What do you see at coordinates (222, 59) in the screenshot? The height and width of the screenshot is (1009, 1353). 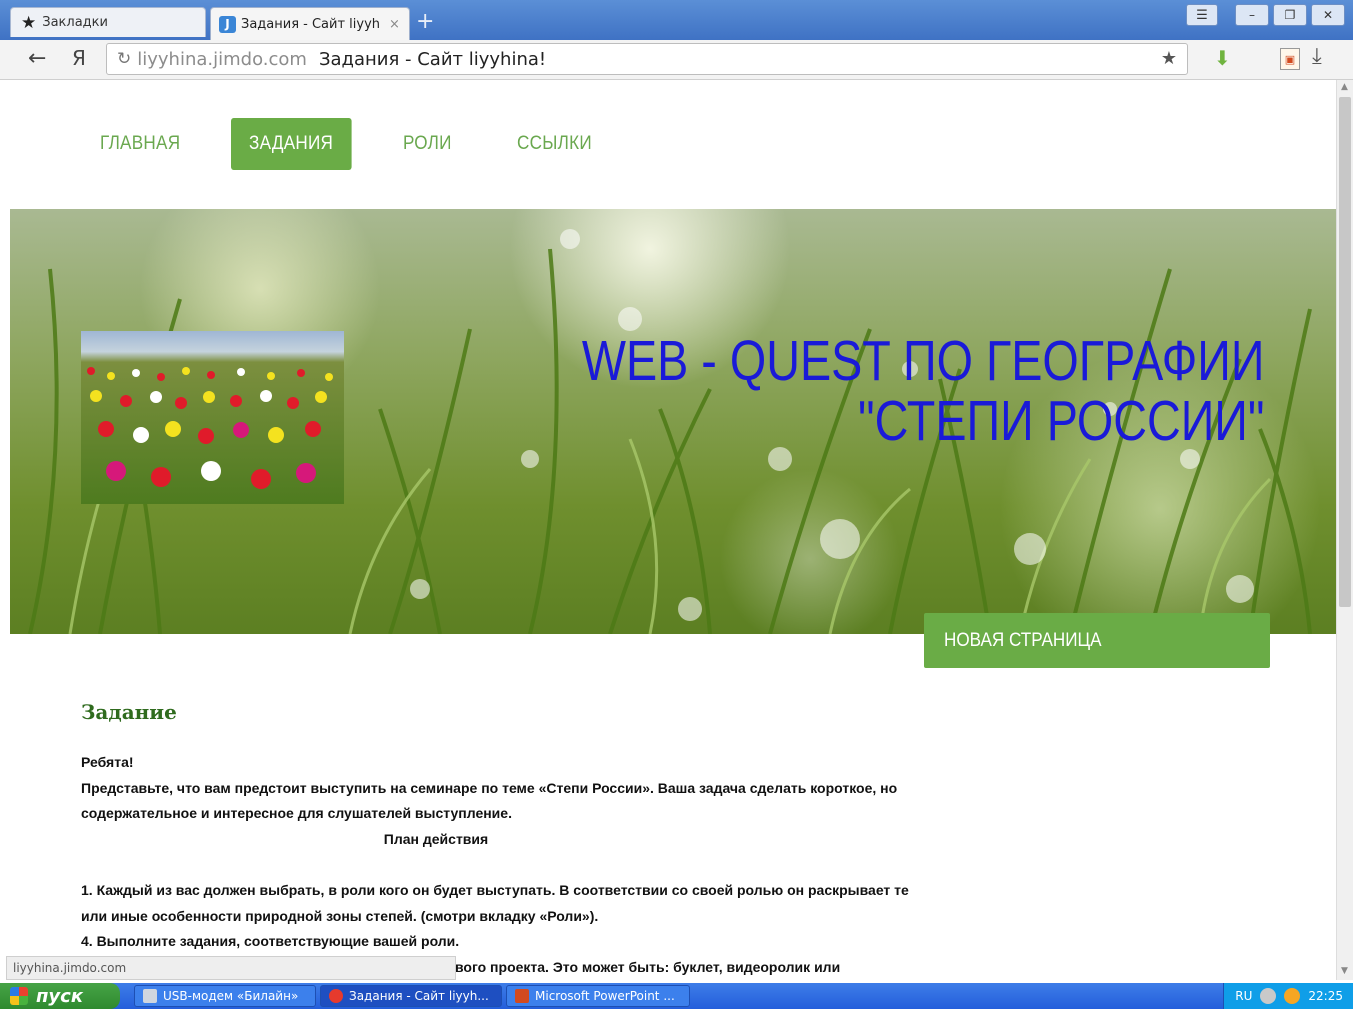 I see `address-host: liyyhina.jimdo.com` at bounding box center [222, 59].